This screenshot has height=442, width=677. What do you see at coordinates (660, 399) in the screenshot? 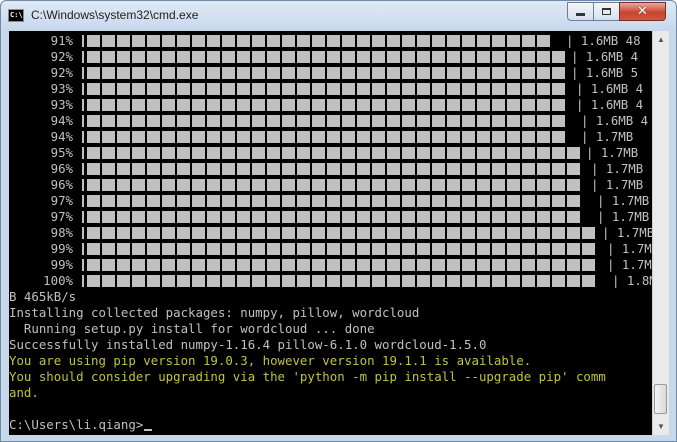
I see `scrollbar-thumb` at bounding box center [660, 399].